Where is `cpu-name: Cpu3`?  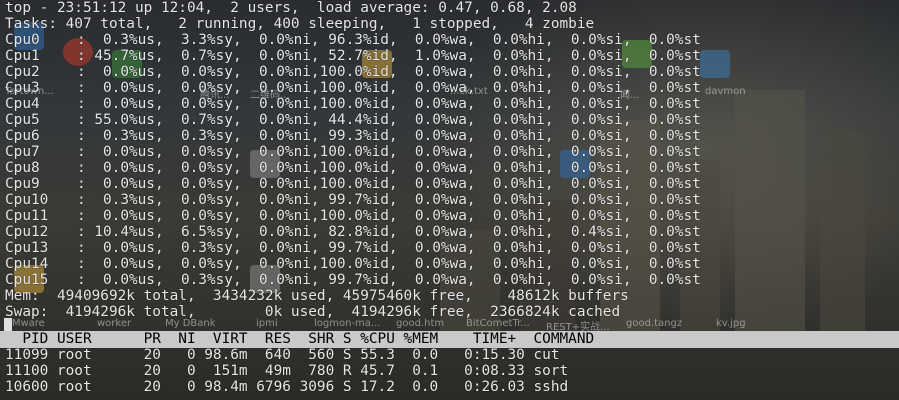
cpu-name: Cpu3 is located at coordinates (22, 88).